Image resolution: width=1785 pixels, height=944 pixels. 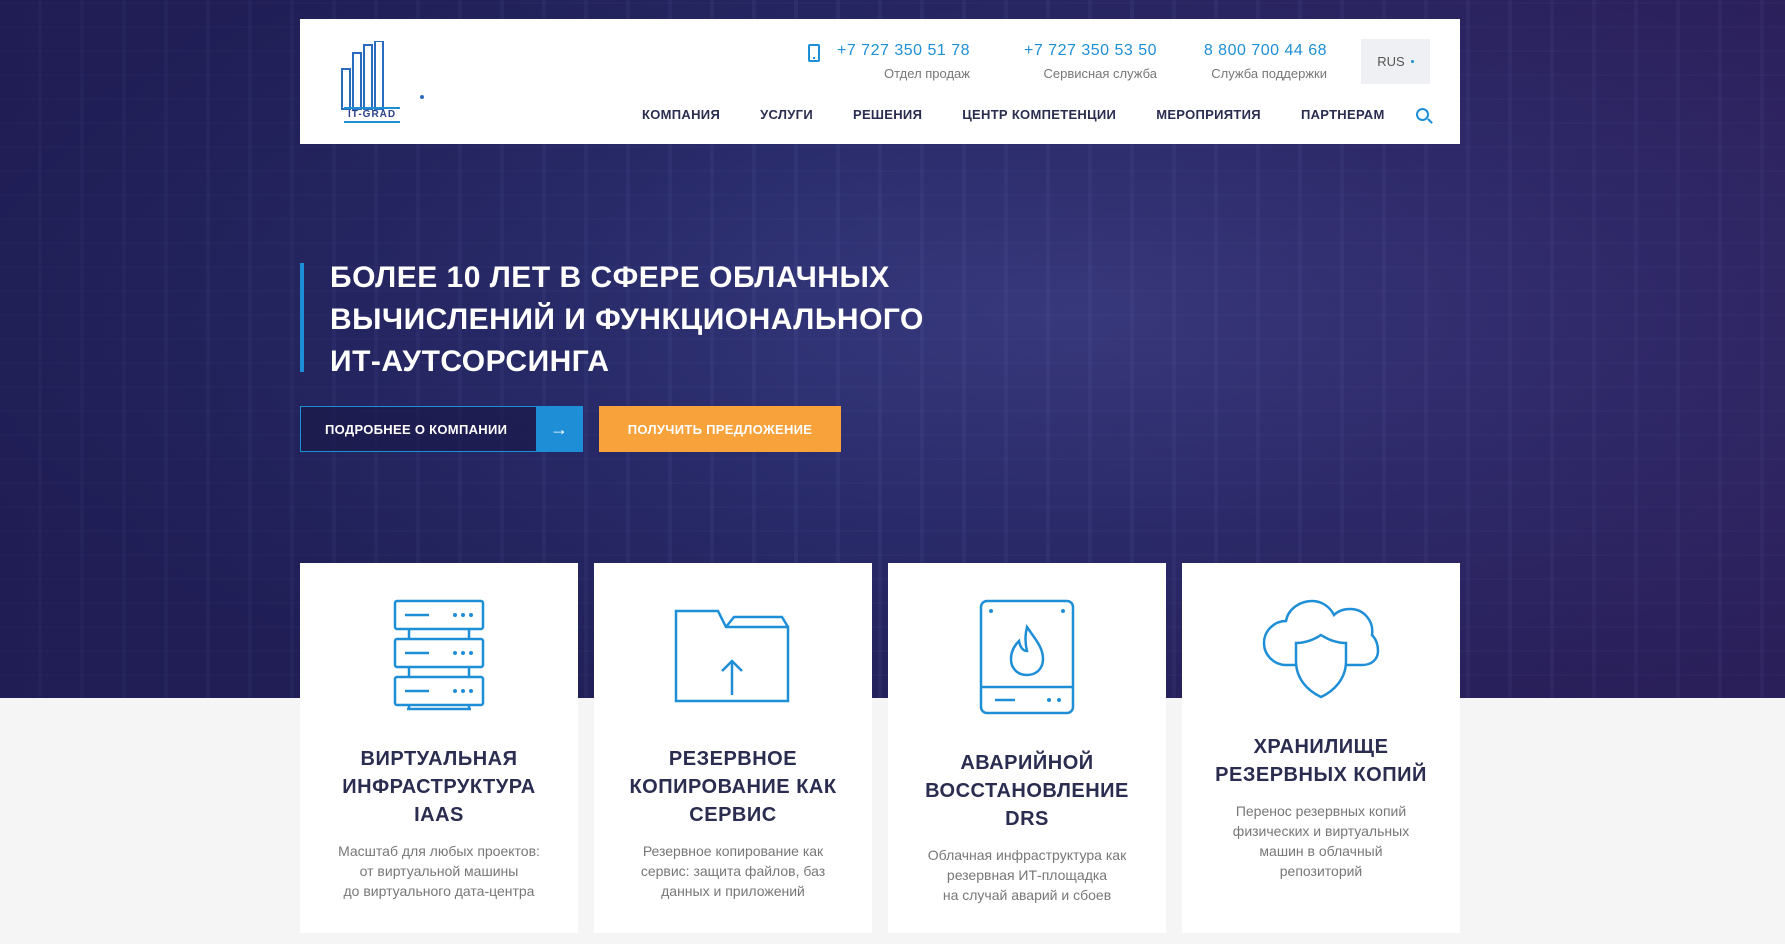 What do you see at coordinates (1265, 51) in the screenshot?
I see `phone-number: 8 800 700 44 68` at bounding box center [1265, 51].